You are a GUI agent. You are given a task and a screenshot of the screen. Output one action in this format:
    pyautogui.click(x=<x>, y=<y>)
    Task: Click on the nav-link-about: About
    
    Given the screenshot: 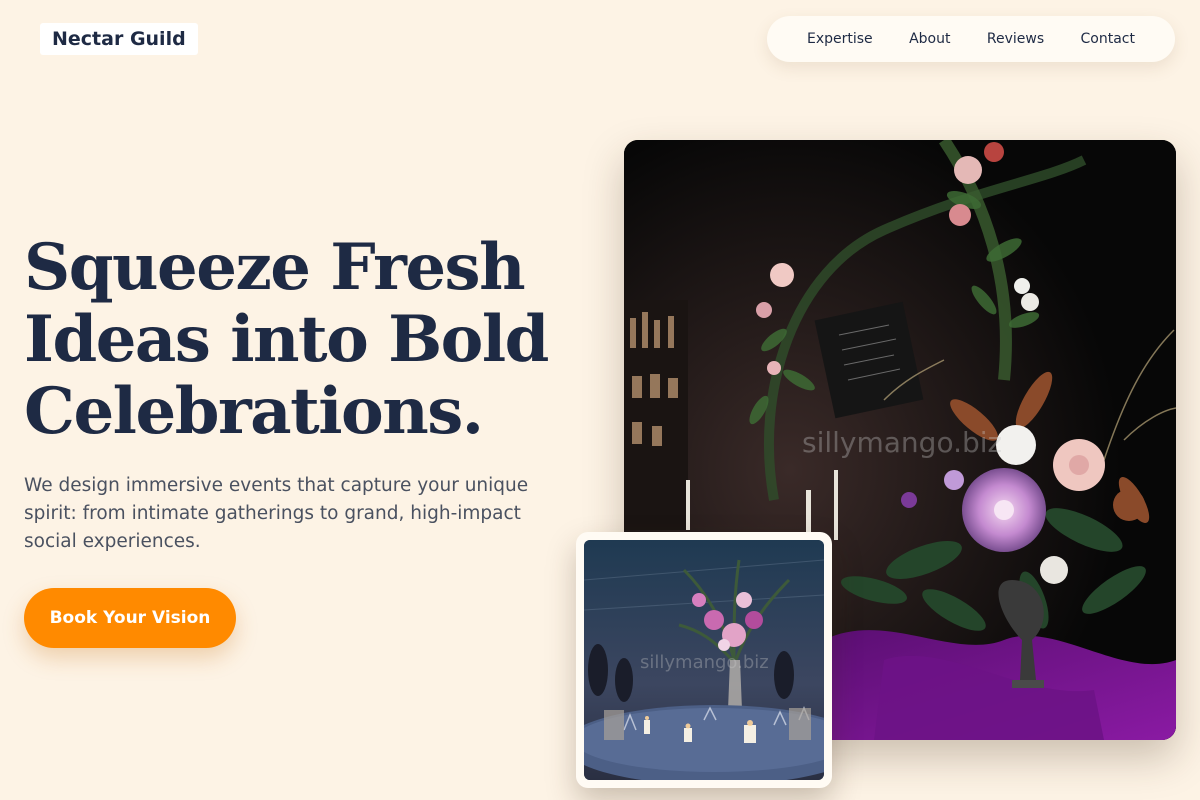 What is the action you would take?
    pyautogui.click(x=929, y=39)
    